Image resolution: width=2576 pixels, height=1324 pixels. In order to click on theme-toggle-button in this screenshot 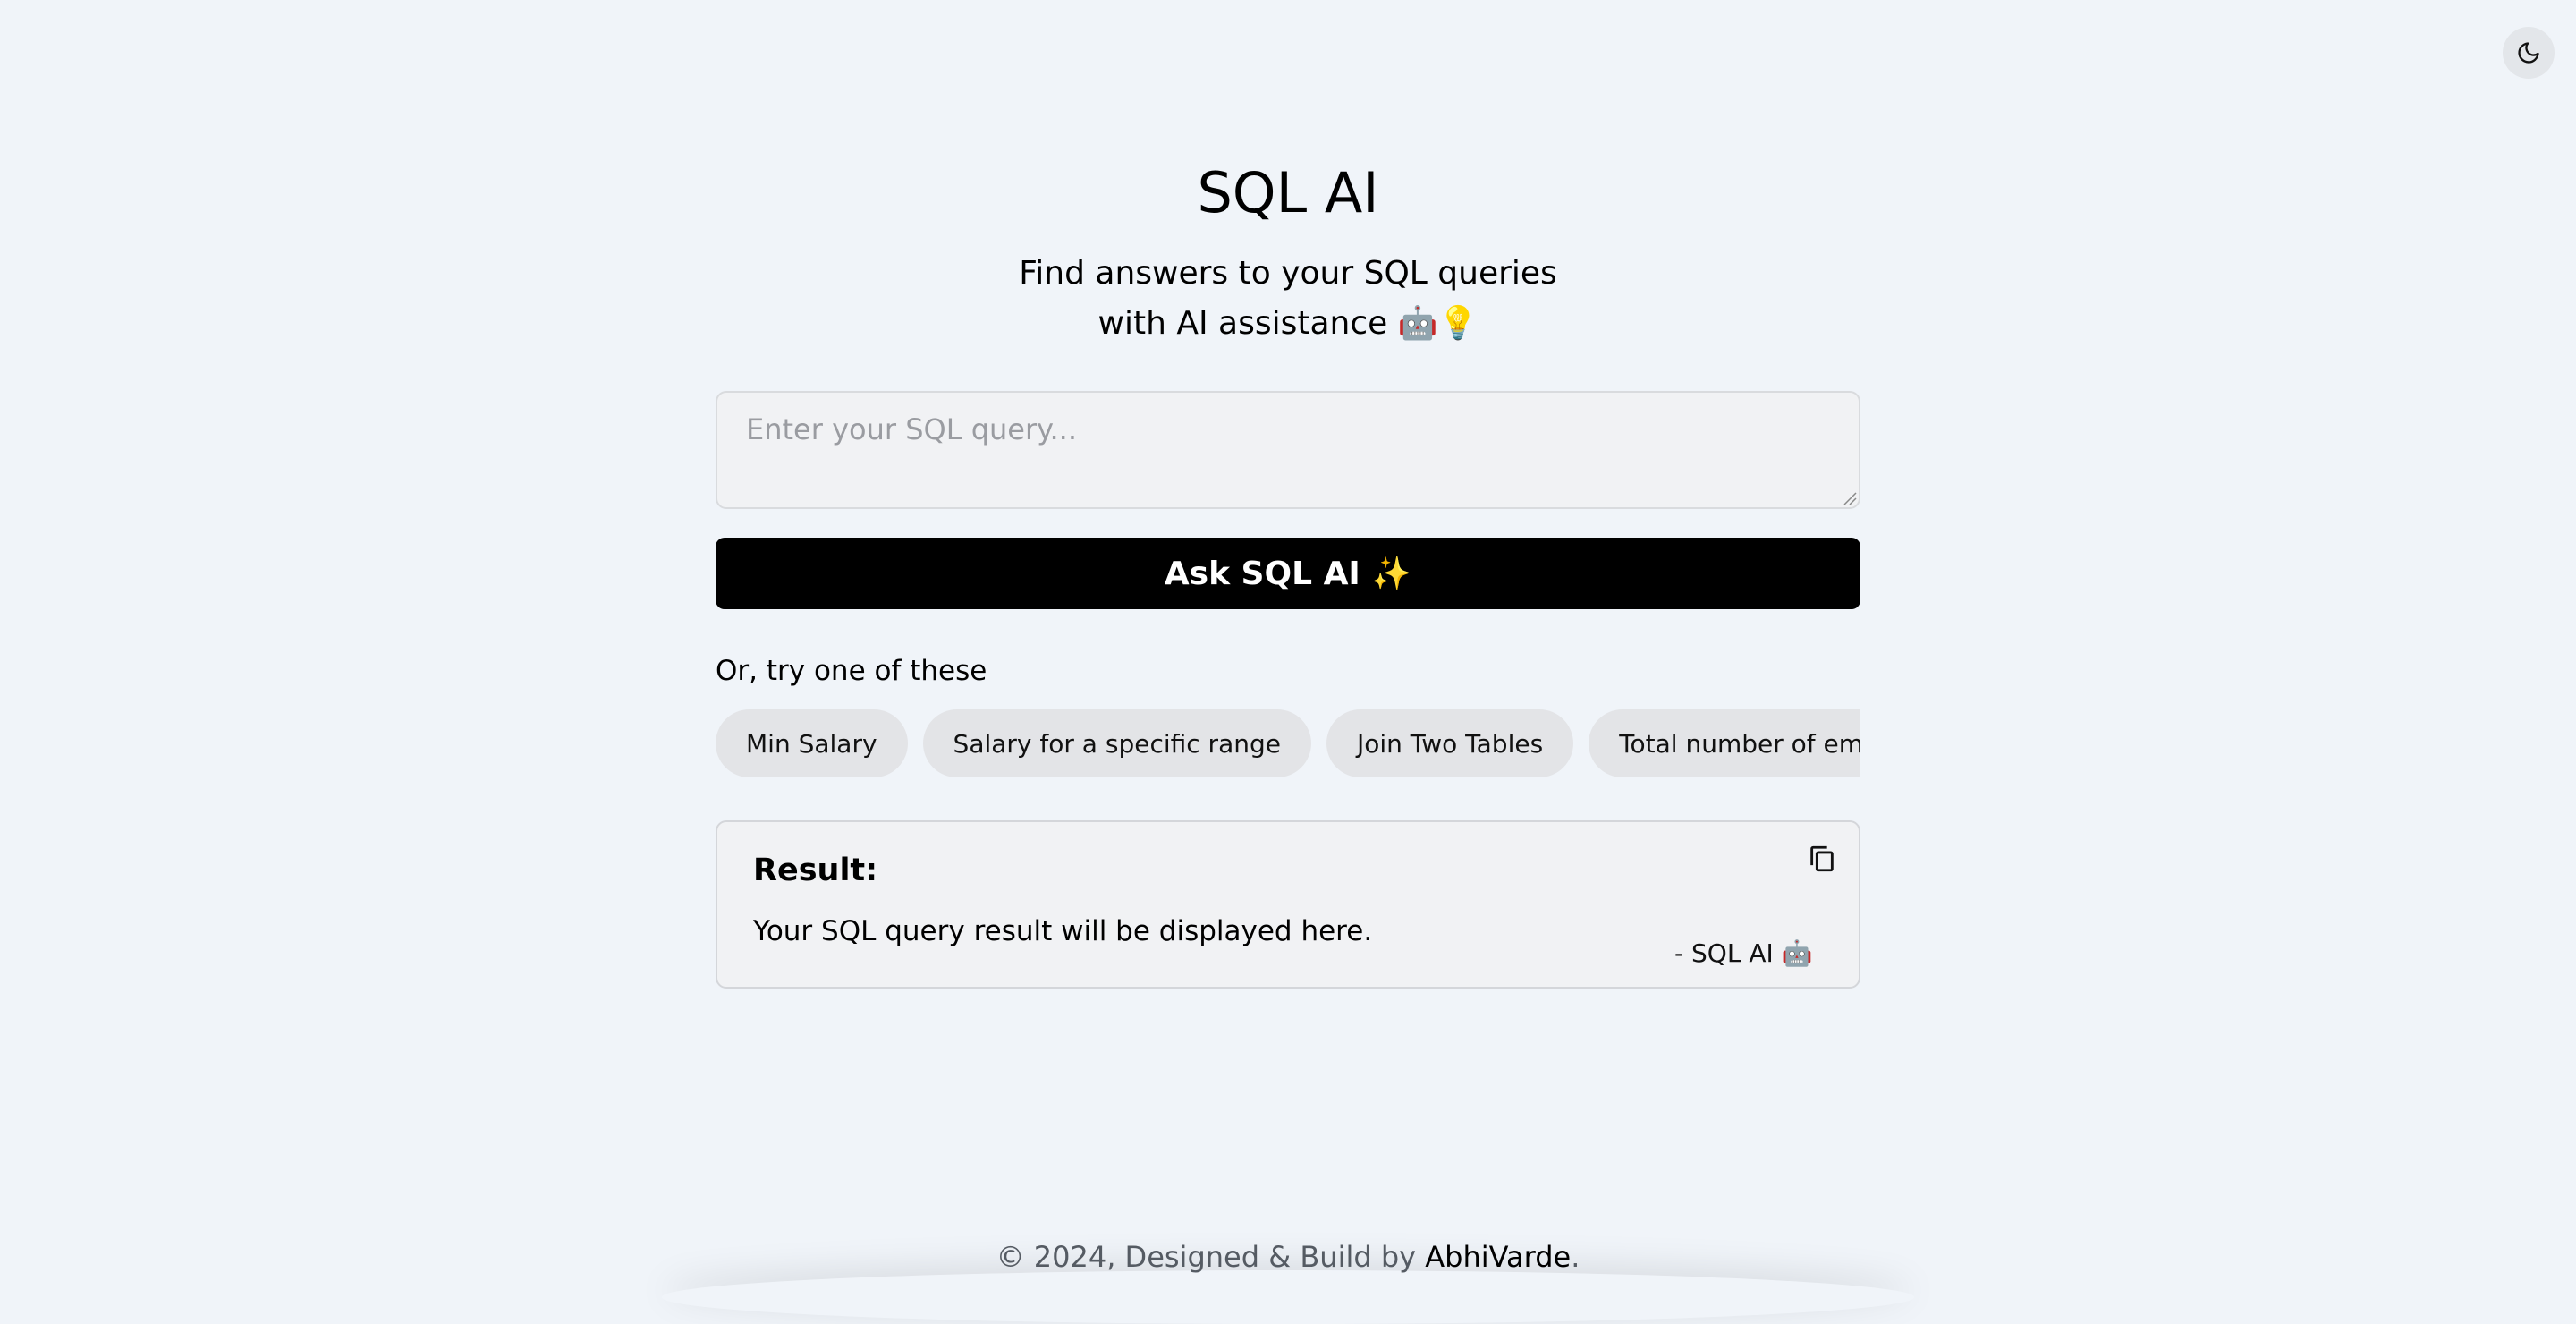, I will do `click(2529, 53)`.